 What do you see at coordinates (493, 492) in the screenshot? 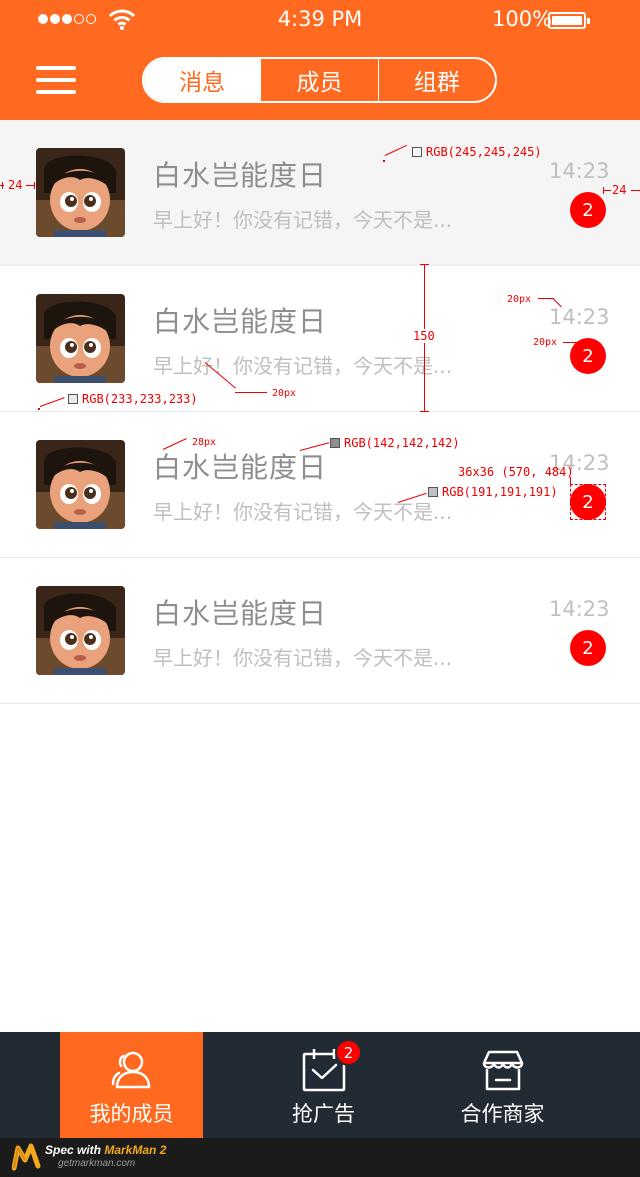
I see `spec-preview-color: RGB(191,191,191)` at bounding box center [493, 492].